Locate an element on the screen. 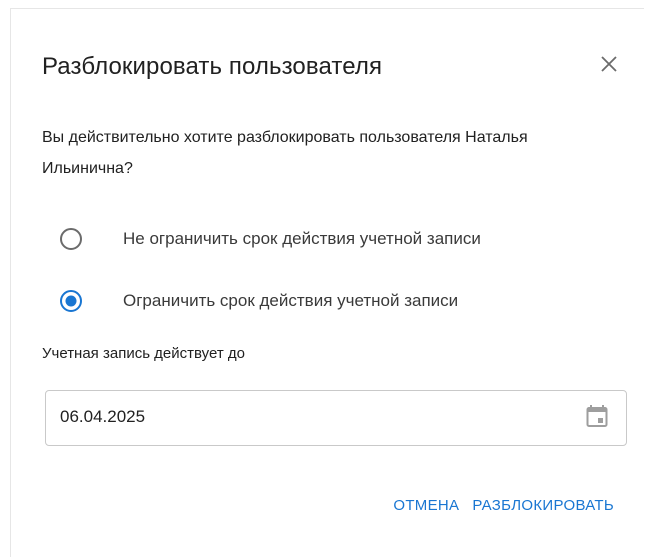  cancel-button: ОТМЕНА is located at coordinates (426, 505).